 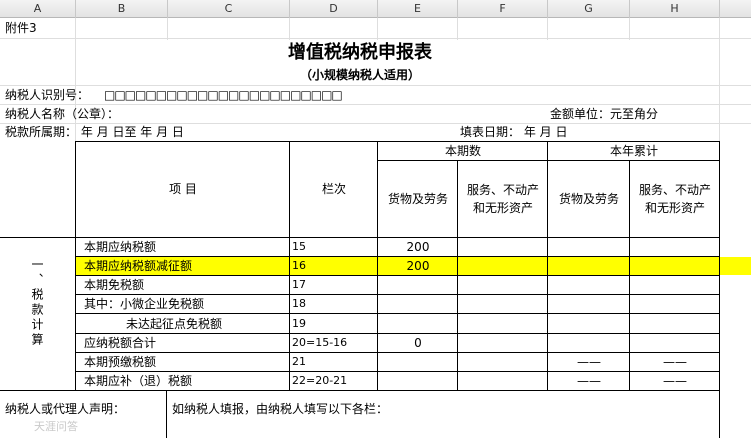 I want to click on header-item: 项 目, so click(x=183, y=189).